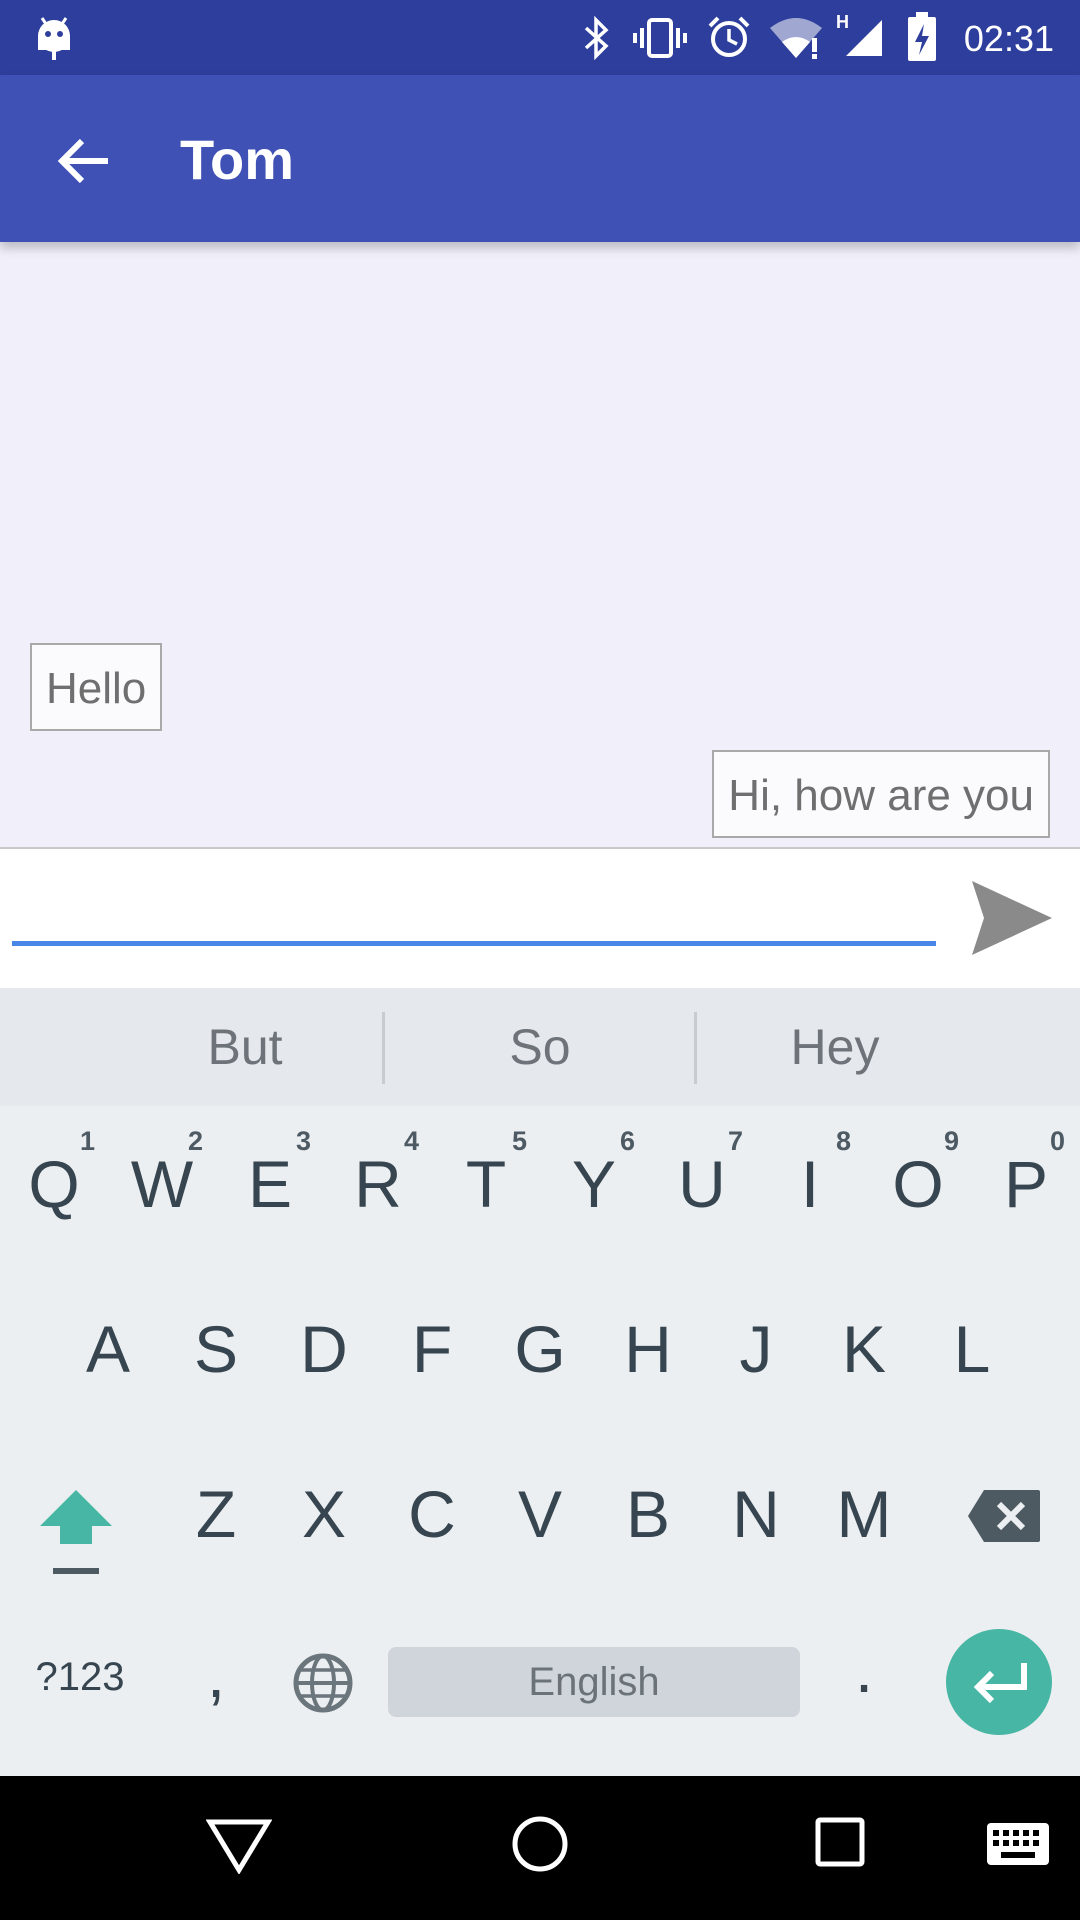 The width and height of the screenshot is (1080, 1920). Describe the element at coordinates (432, 1514) in the screenshot. I see `key-c: C` at that location.